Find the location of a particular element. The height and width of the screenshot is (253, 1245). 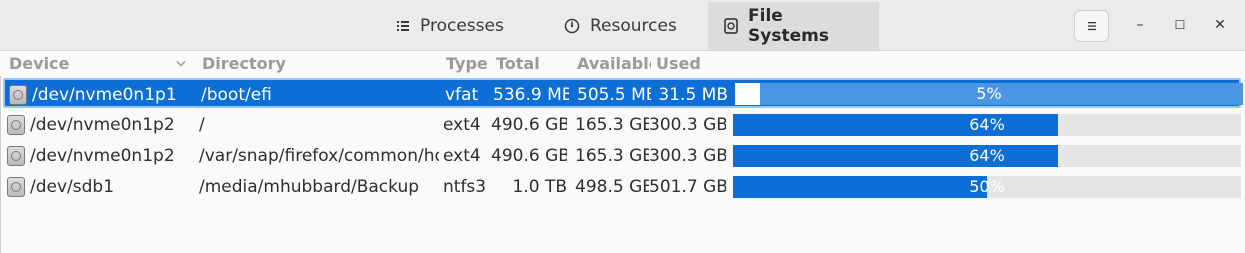

tab-file-systems: File Systems is located at coordinates (793, 26).